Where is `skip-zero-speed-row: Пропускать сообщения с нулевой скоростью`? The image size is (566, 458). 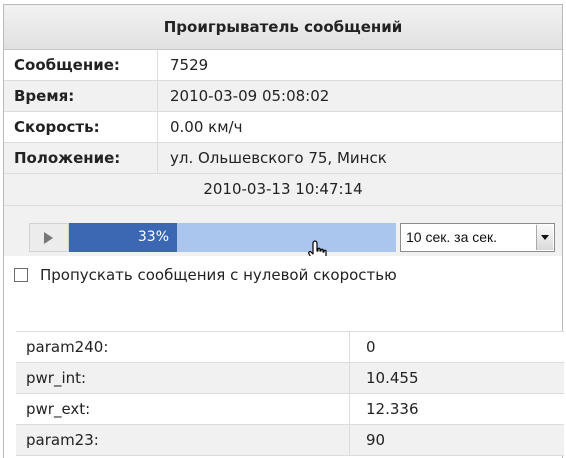
skip-zero-speed-row: Пропускать сообщения с нулевой скоростью is located at coordinates (283, 275).